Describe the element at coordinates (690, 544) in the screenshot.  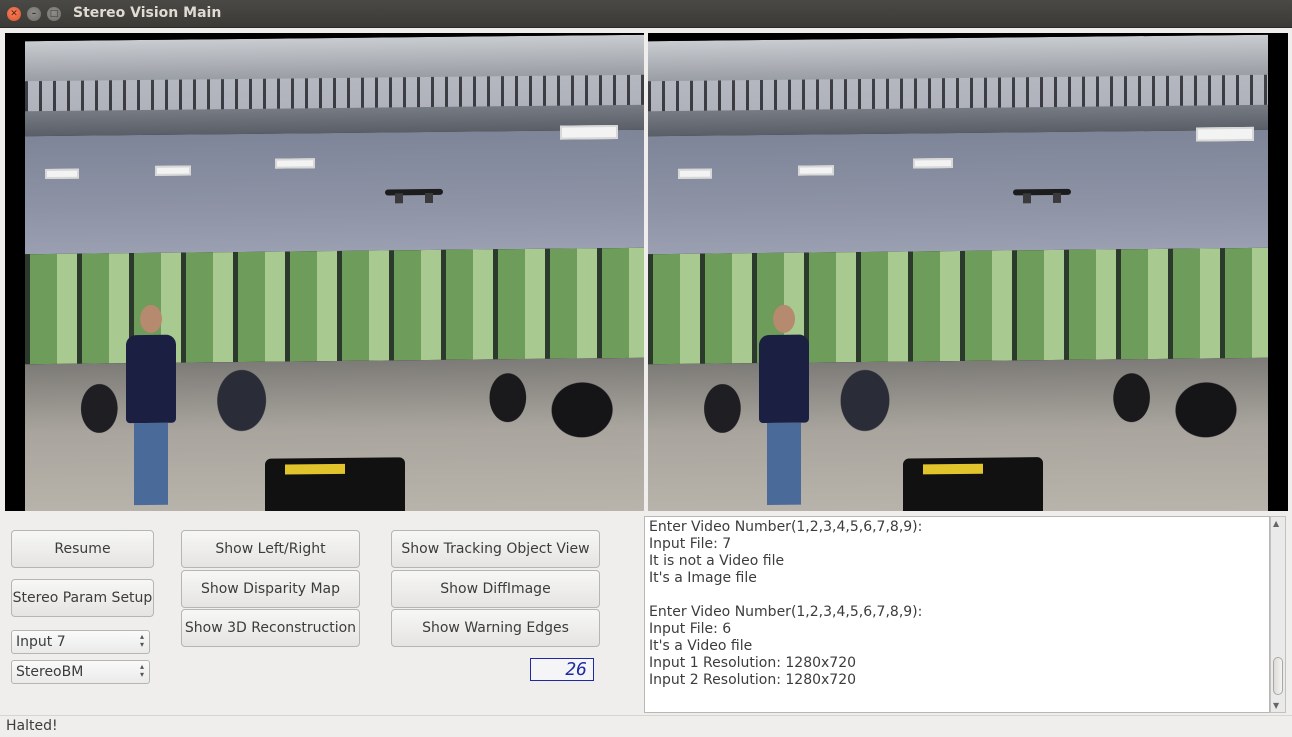
I see `log-line: Input File: 7` at that location.